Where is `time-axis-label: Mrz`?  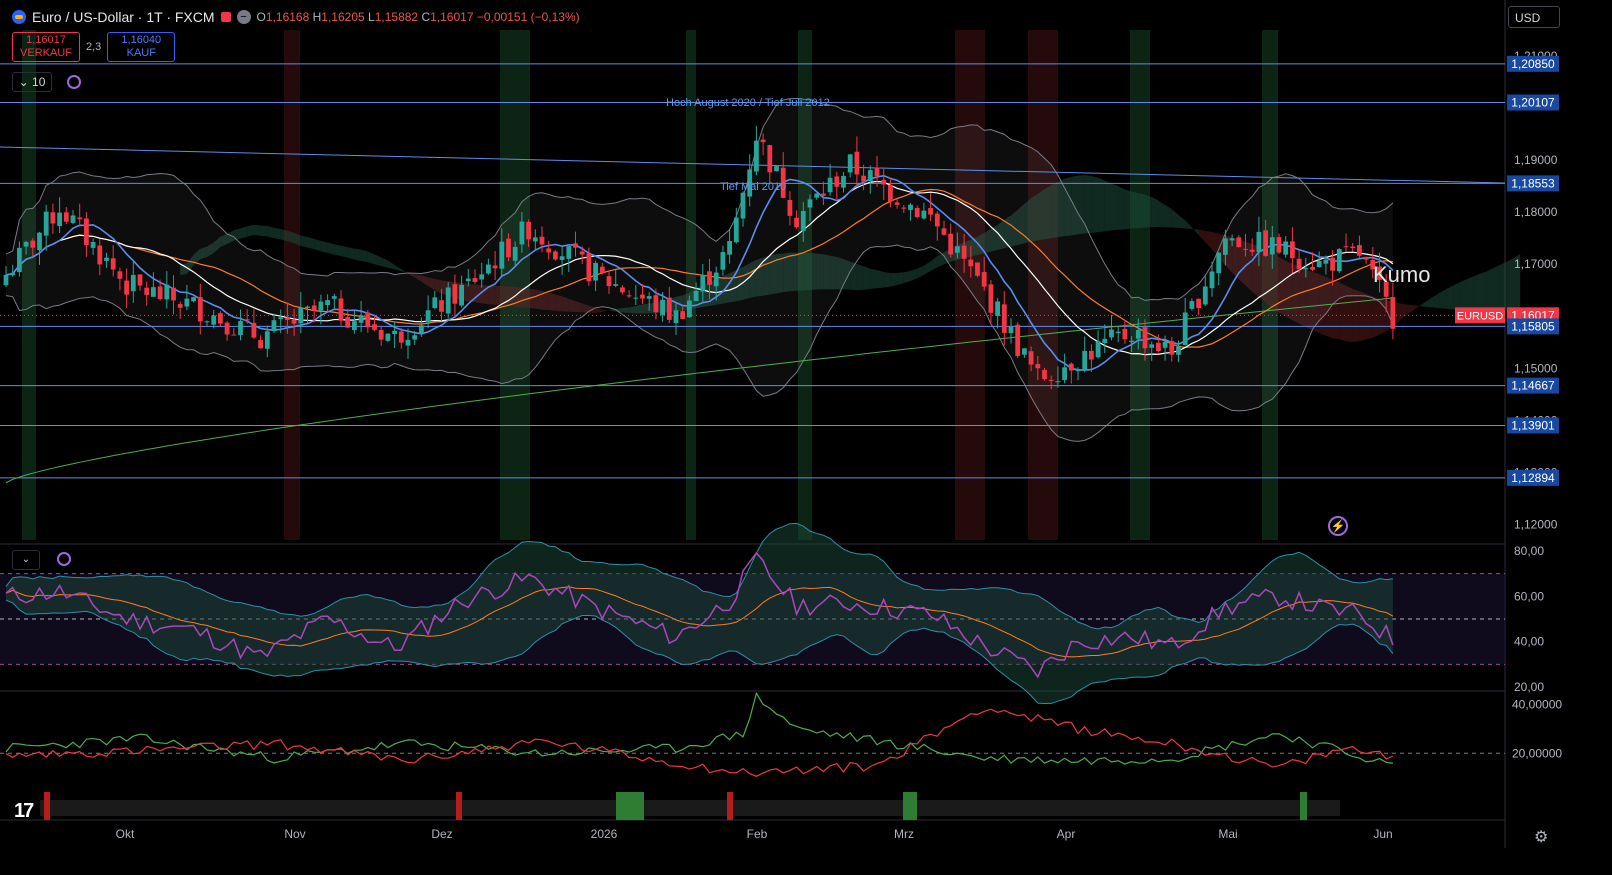
time-axis-label: Mrz is located at coordinates (904, 834).